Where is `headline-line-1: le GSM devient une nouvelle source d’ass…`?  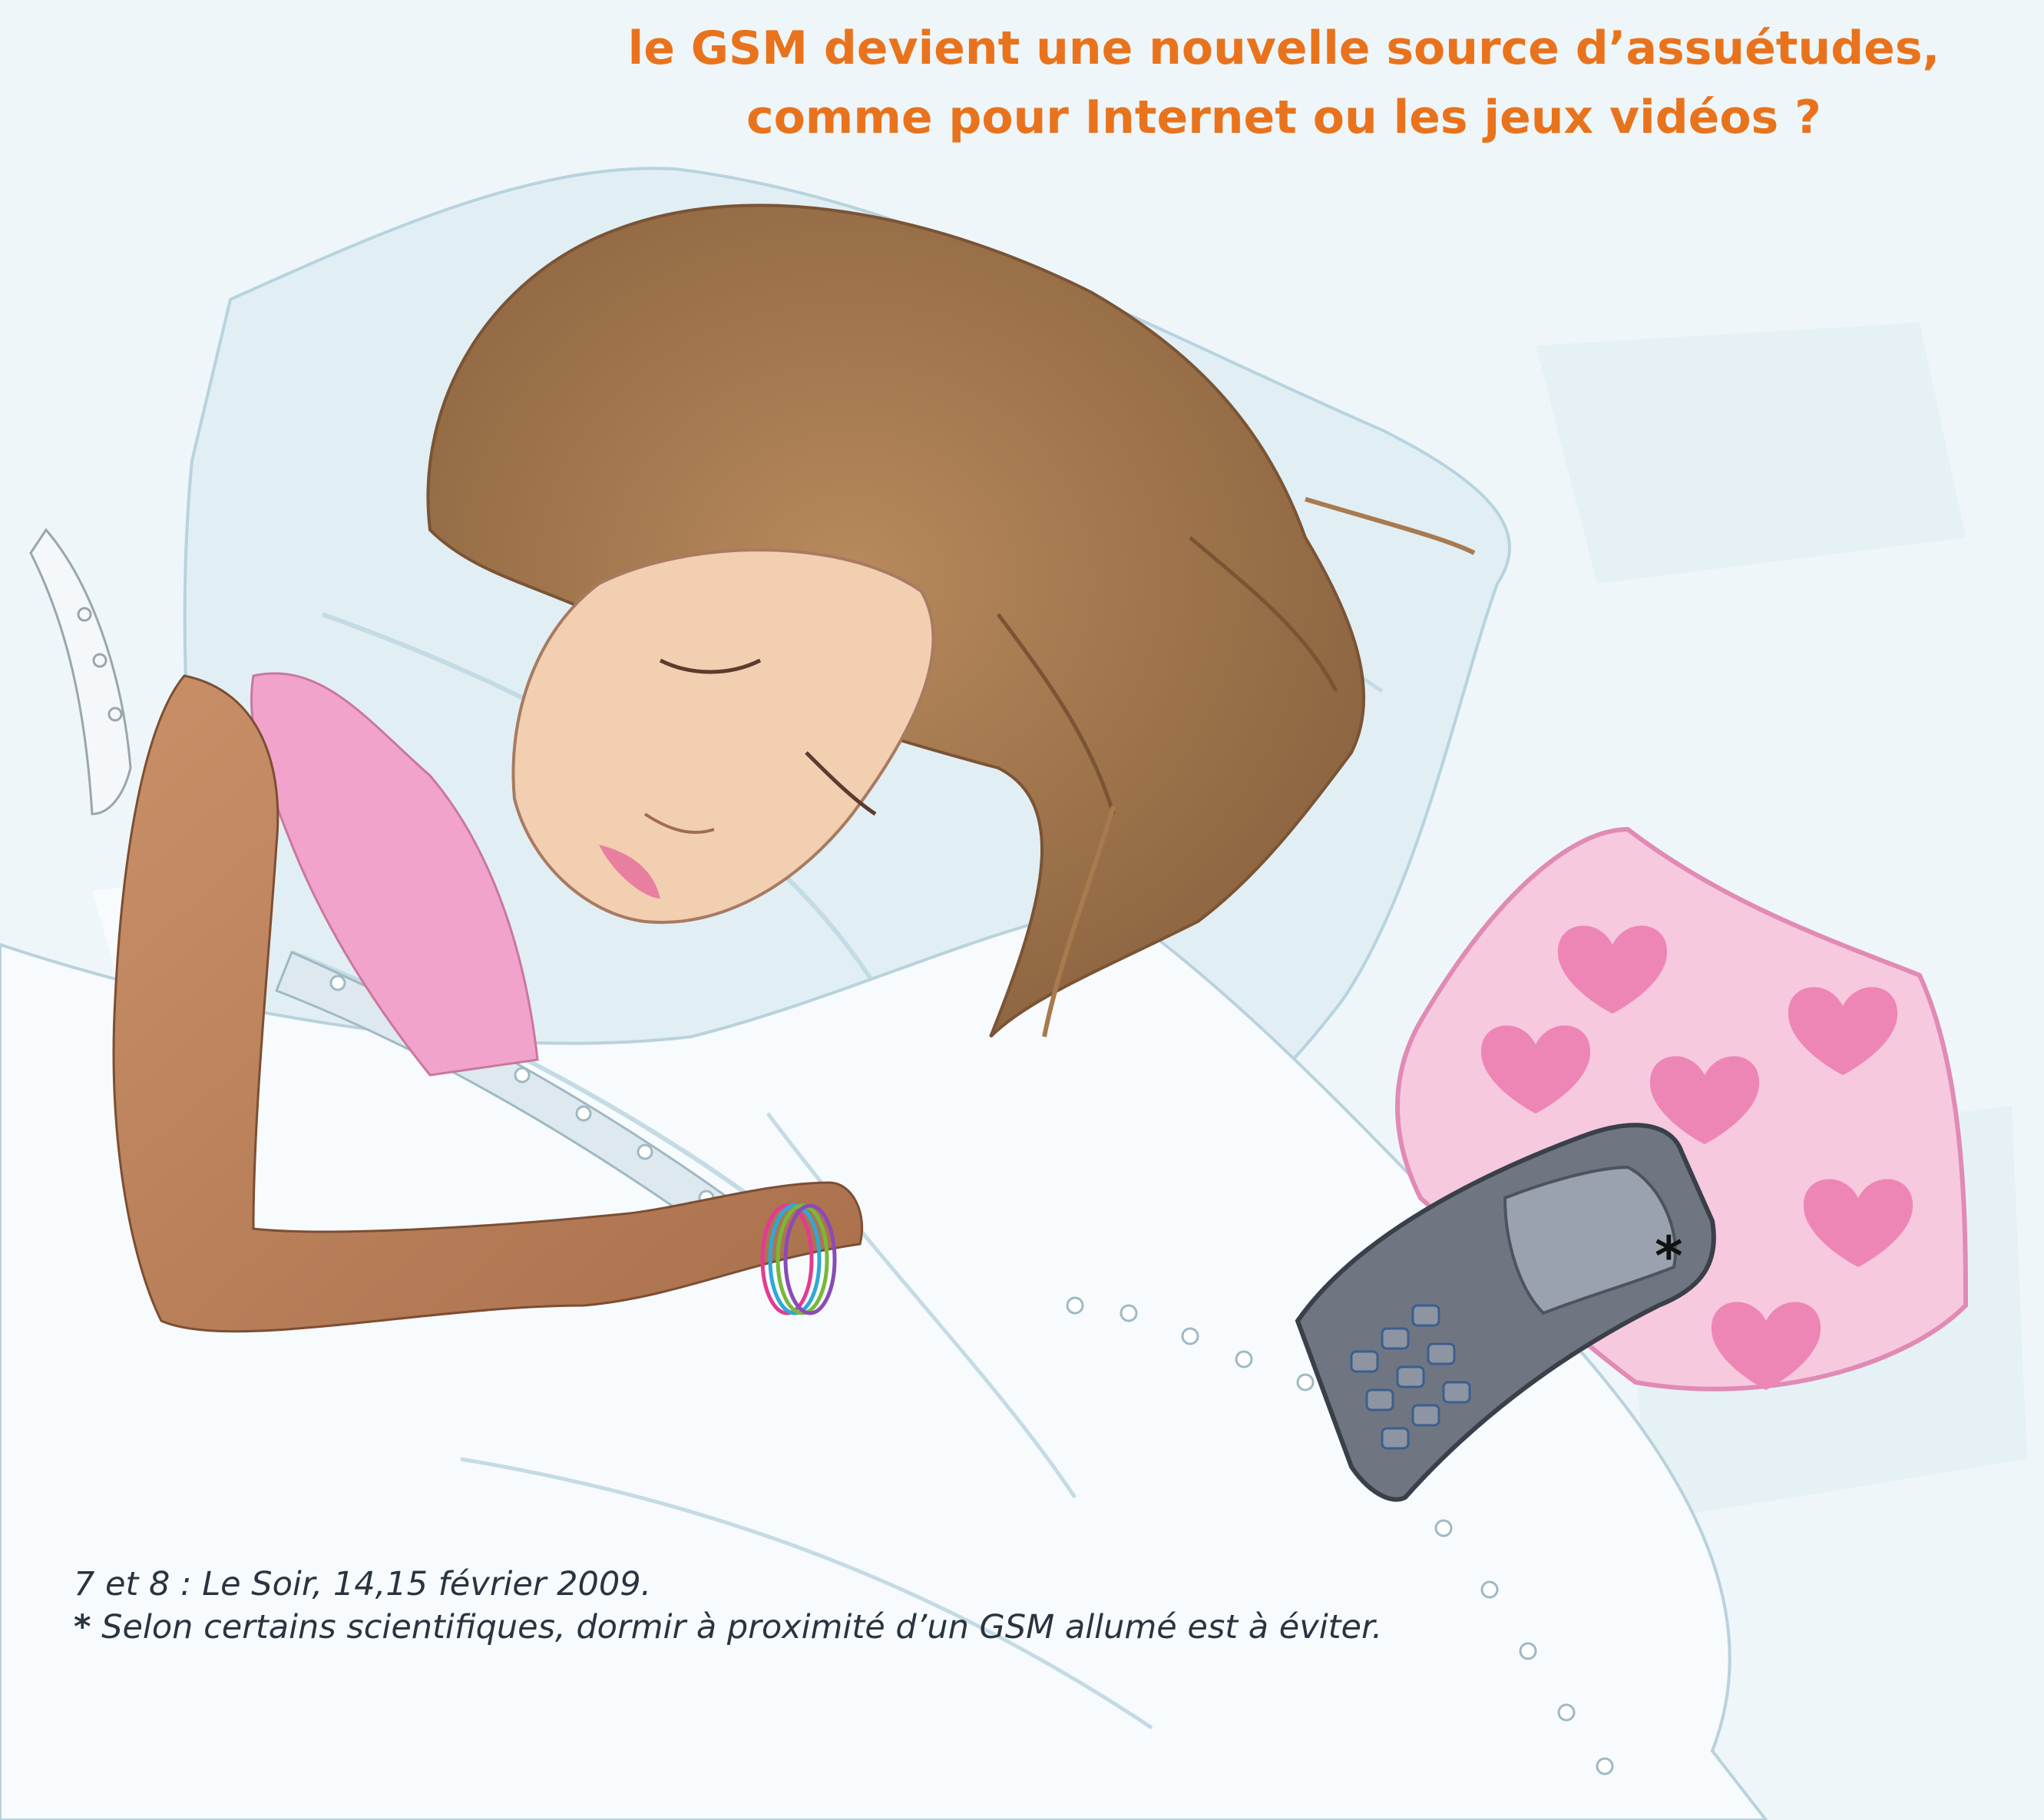 headline-line-1: le GSM devient une nouvelle source d’ass… is located at coordinates (1283, 48).